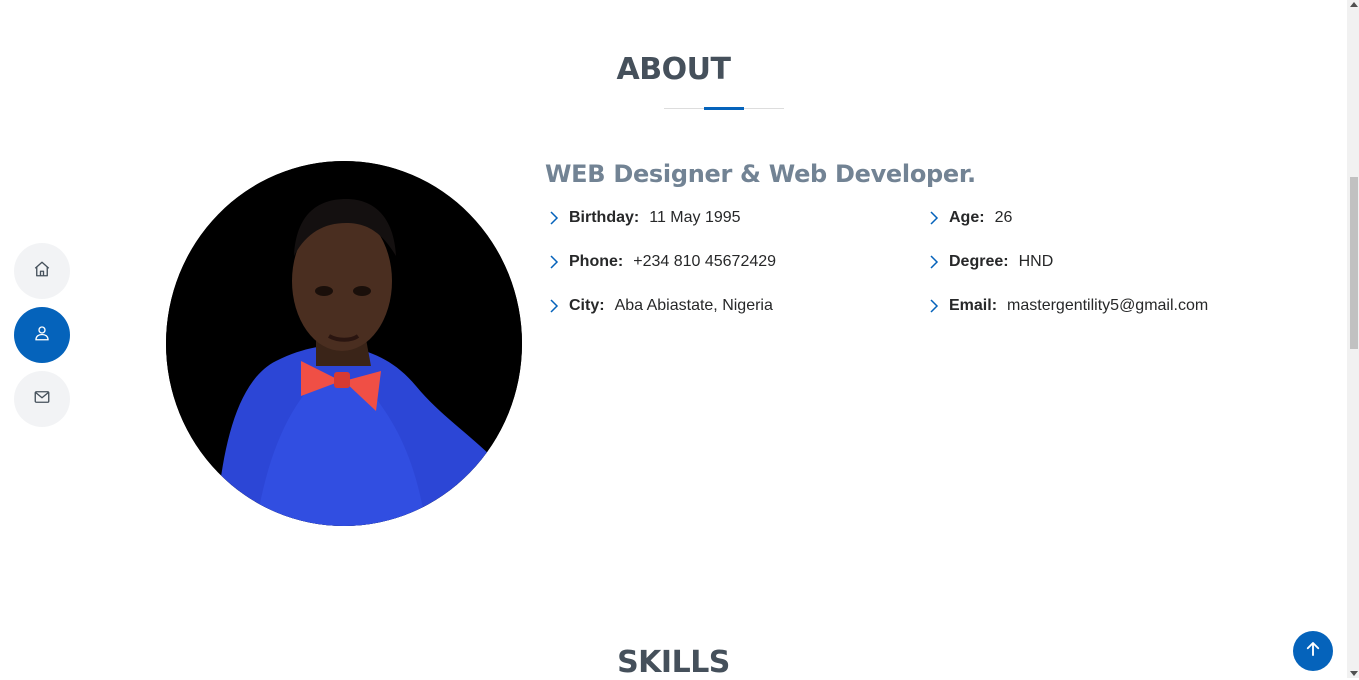 The image size is (1359, 680). I want to click on side-nav, so click(42, 335).